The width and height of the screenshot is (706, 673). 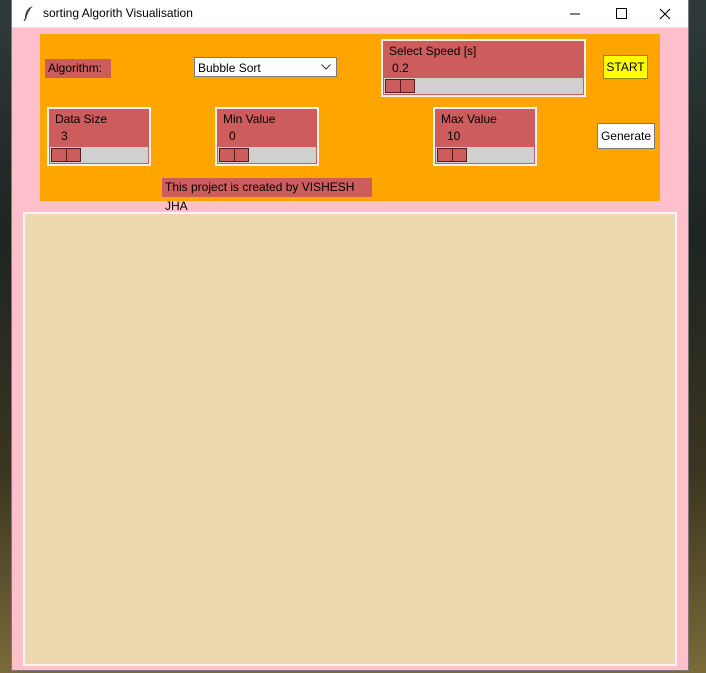 I want to click on max-value-label: Max Value, so click(x=469, y=119).